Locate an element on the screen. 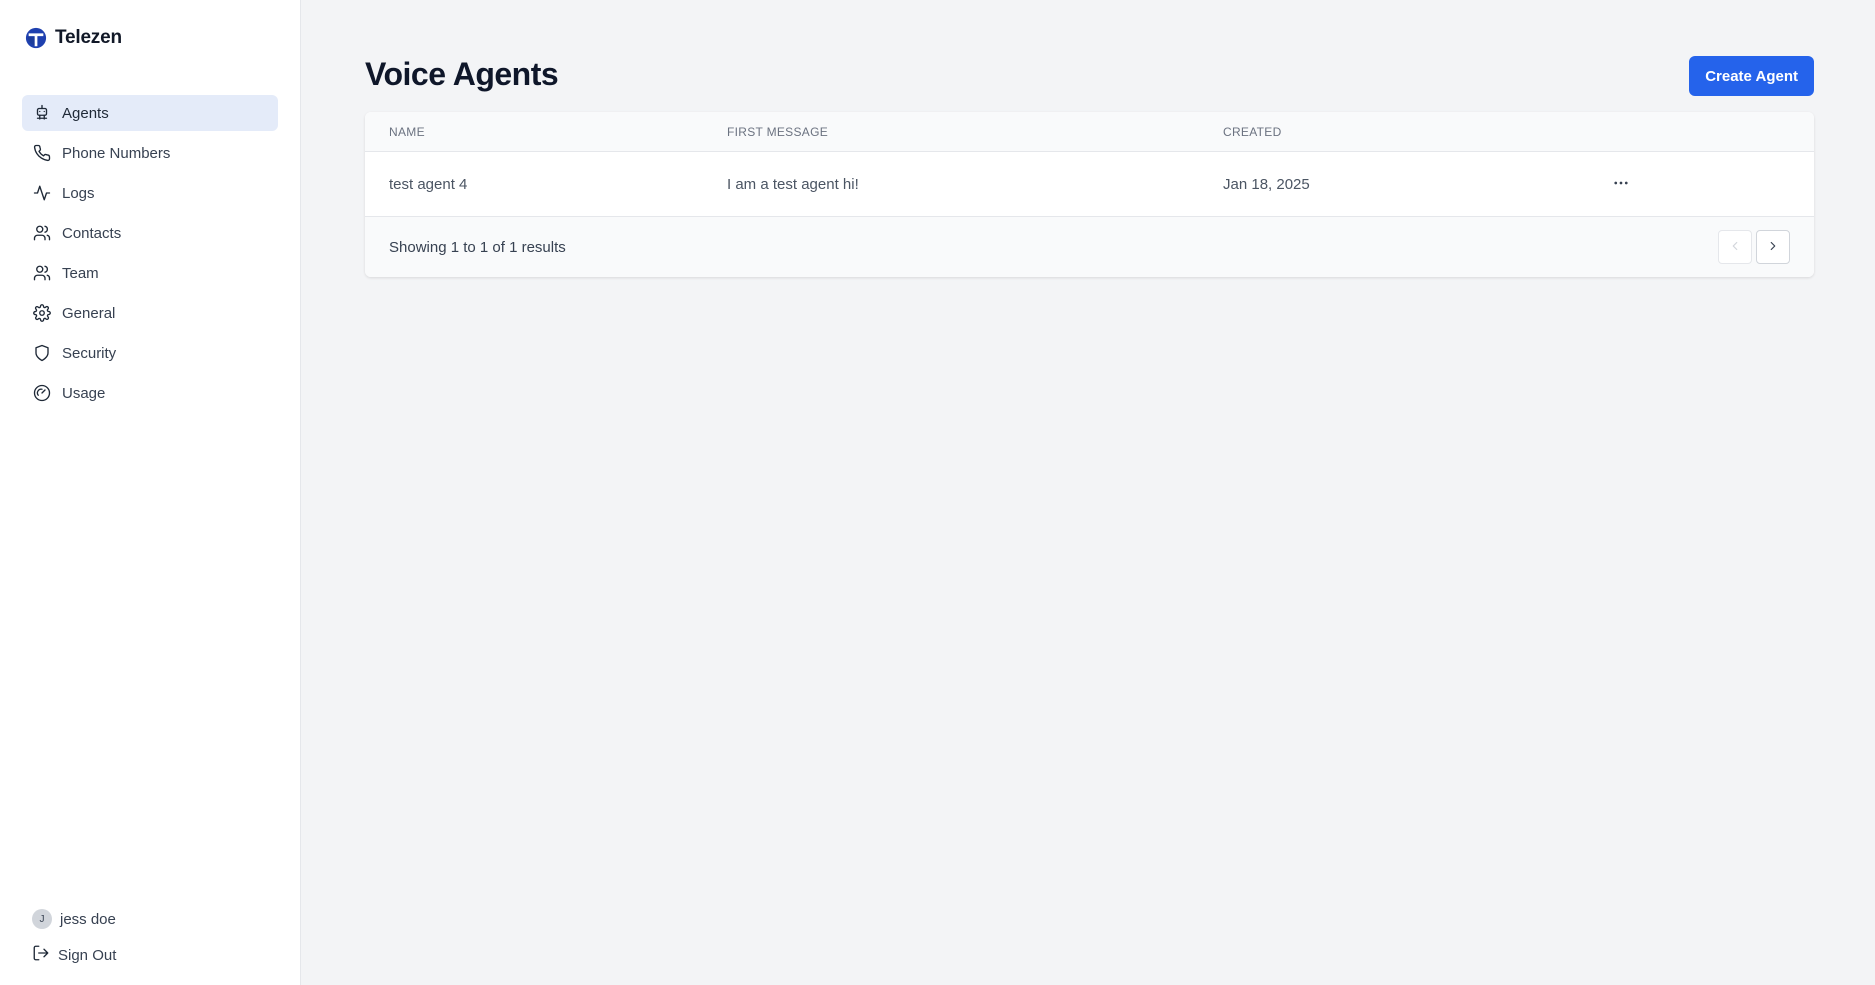 The image size is (1875, 985). sidebar-item-label: Contacts is located at coordinates (92, 233).